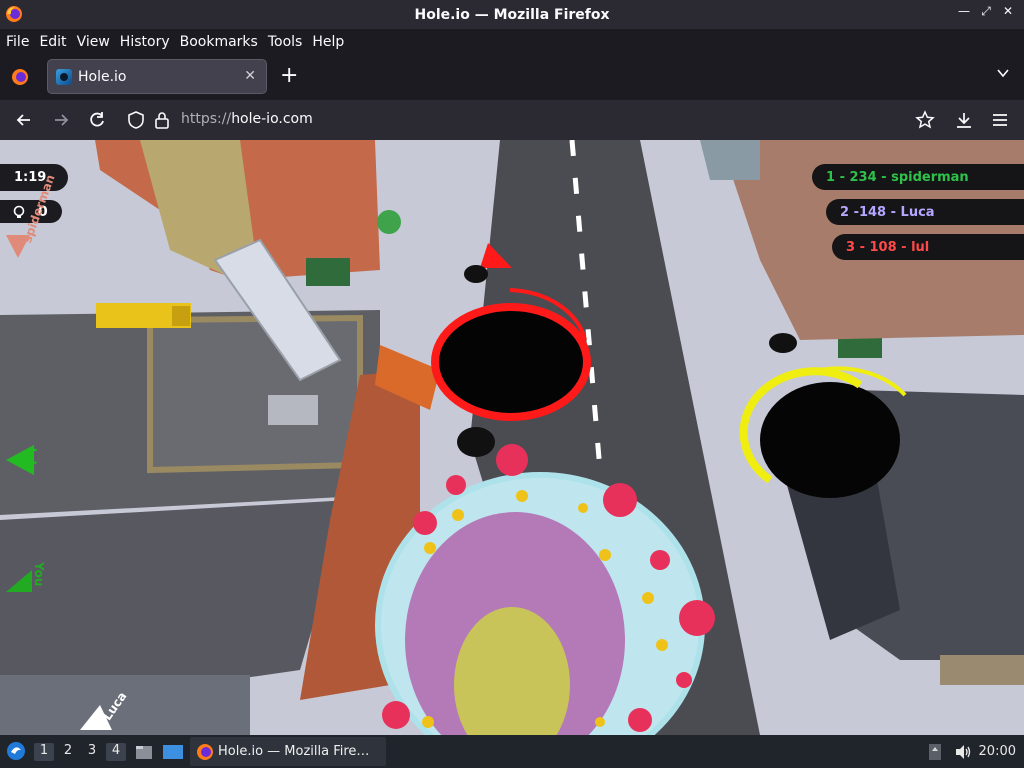  I want to click on window-title: Hole.io — Mozilla Firefox, so click(512, 14).